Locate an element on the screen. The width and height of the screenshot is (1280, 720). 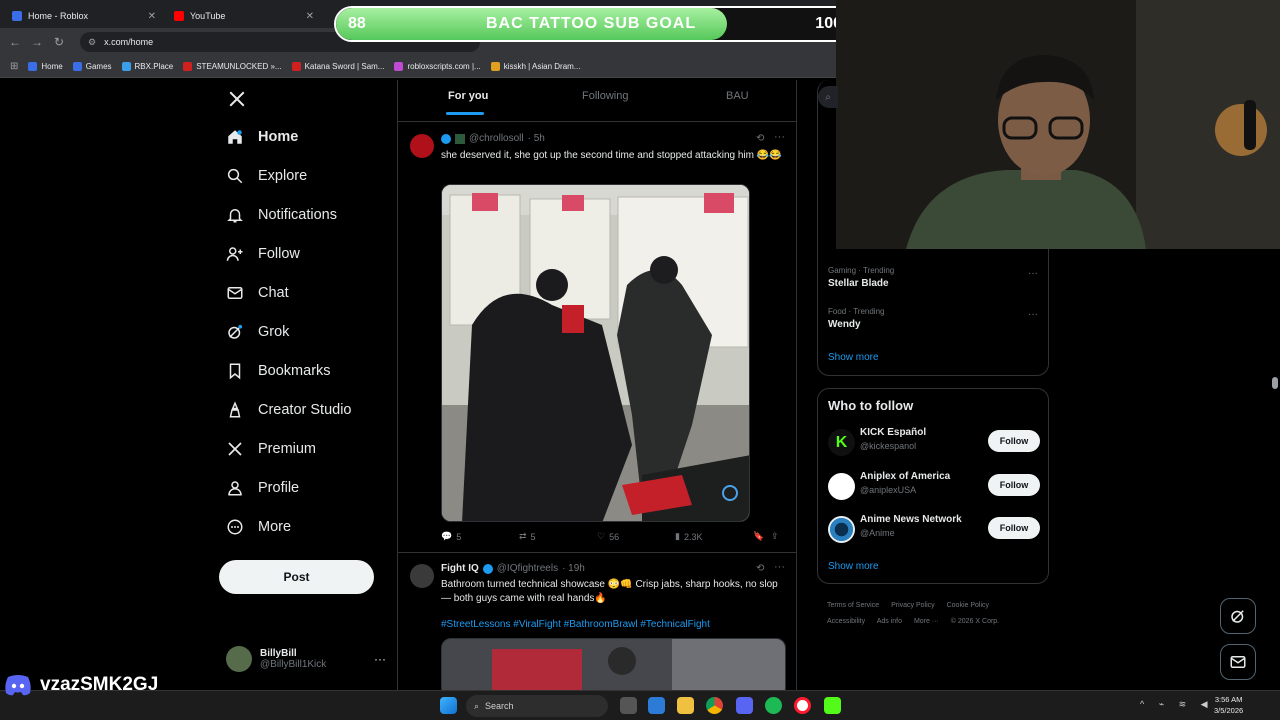
follow-show-more: Show more is located at coordinates (853, 566).